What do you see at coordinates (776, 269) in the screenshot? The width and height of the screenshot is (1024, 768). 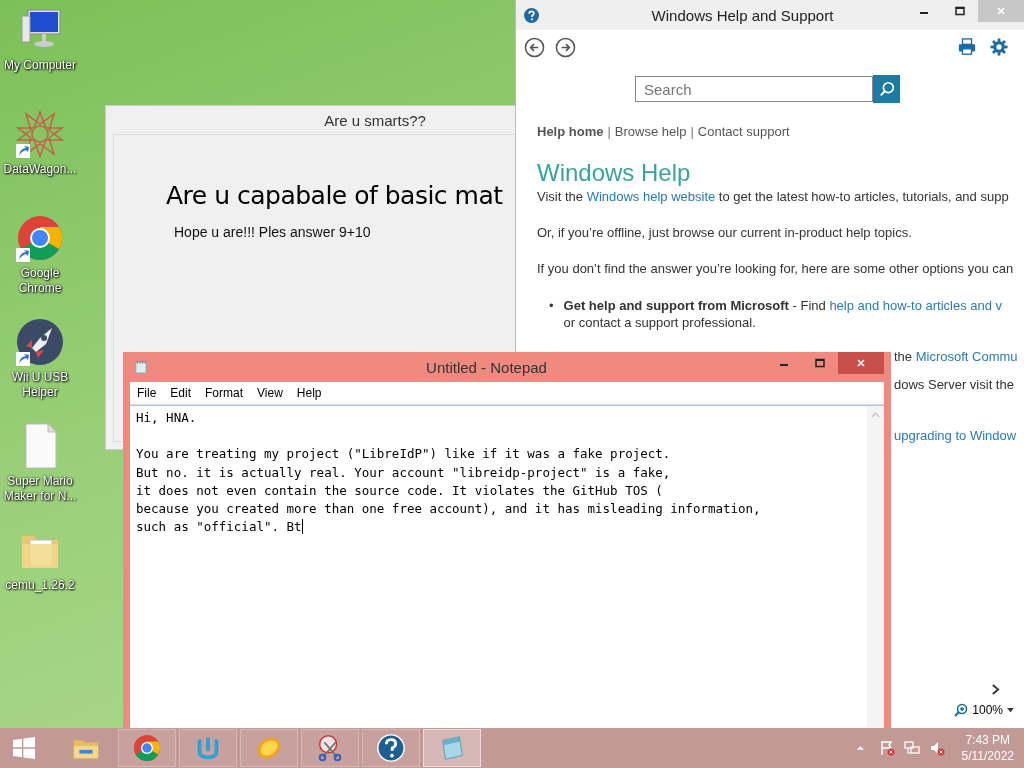 I see `help-paragraph: If you don’t find the answer you’re looking for, here are some other options you can` at bounding box center [776, 269].